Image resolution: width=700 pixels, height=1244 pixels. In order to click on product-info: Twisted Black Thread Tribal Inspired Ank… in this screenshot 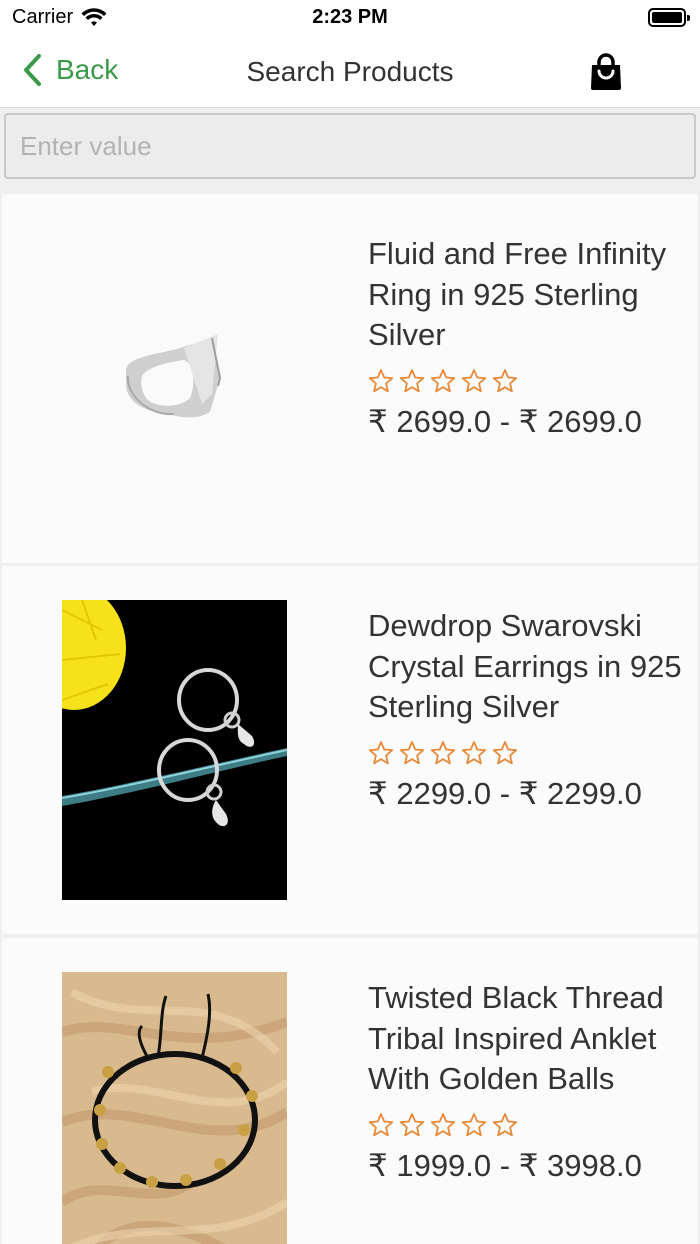, I will do `click(528, 1081)`.